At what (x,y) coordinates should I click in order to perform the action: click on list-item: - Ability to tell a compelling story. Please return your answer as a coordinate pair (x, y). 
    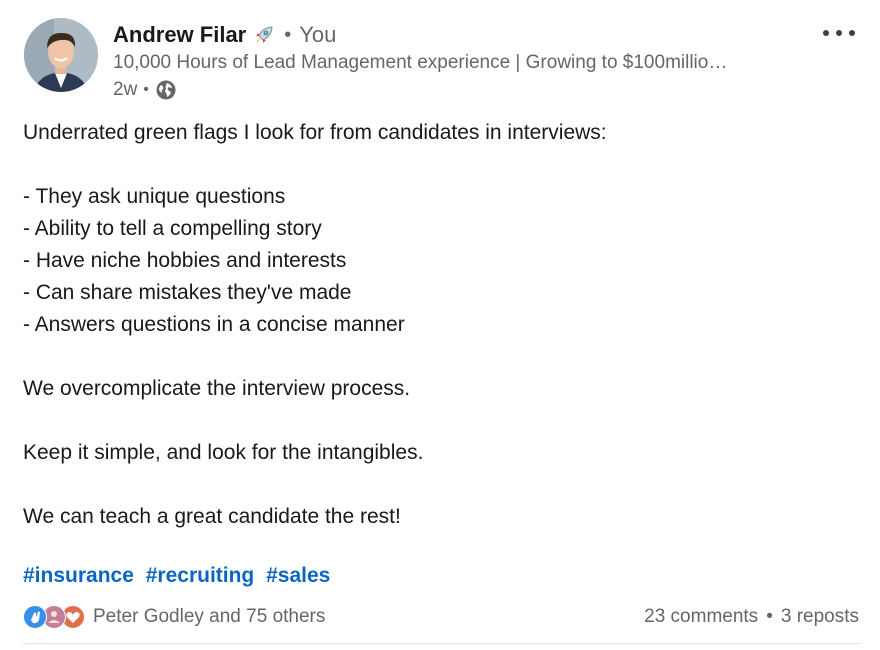
    Looking at the image, I should click on (172, 228).